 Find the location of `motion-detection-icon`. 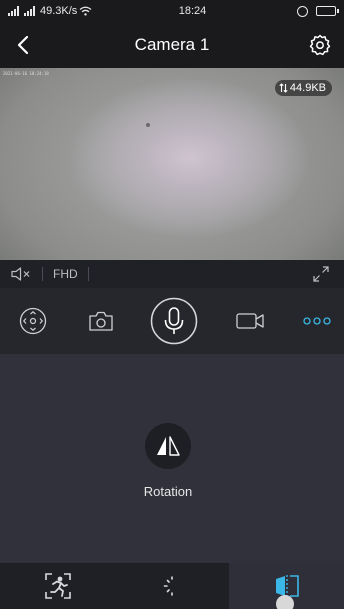

motion-detection-icon is located at coordinates (57, 586).